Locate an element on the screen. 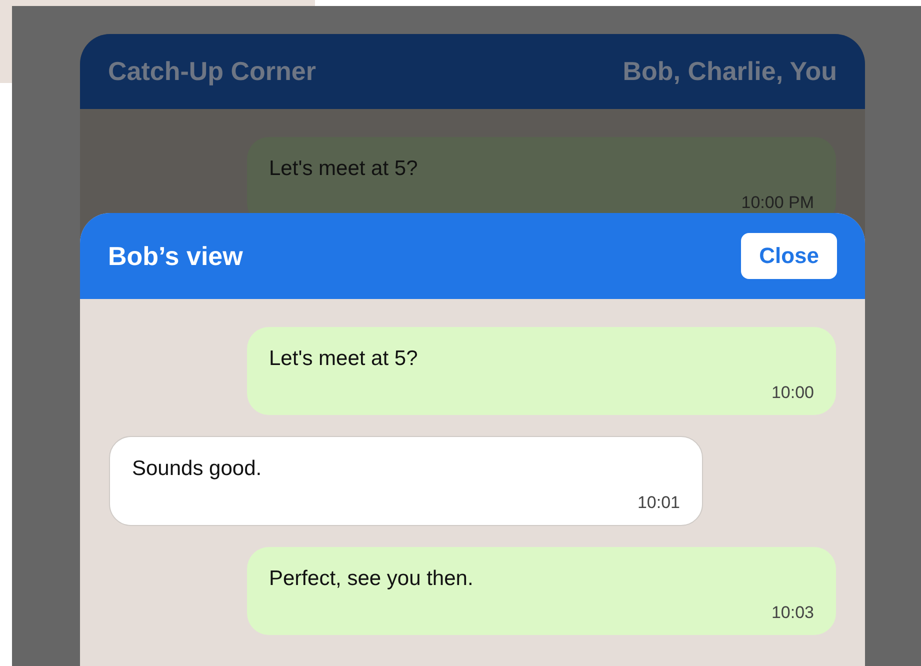  message-text: Sounds good. is located at coordinates (197, 469).